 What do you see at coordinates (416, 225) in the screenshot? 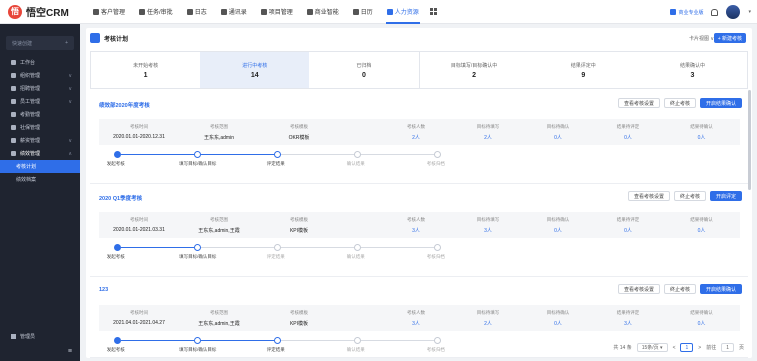
I see `info-cell: 考核人数 3人` at bounding box center [416, 225].